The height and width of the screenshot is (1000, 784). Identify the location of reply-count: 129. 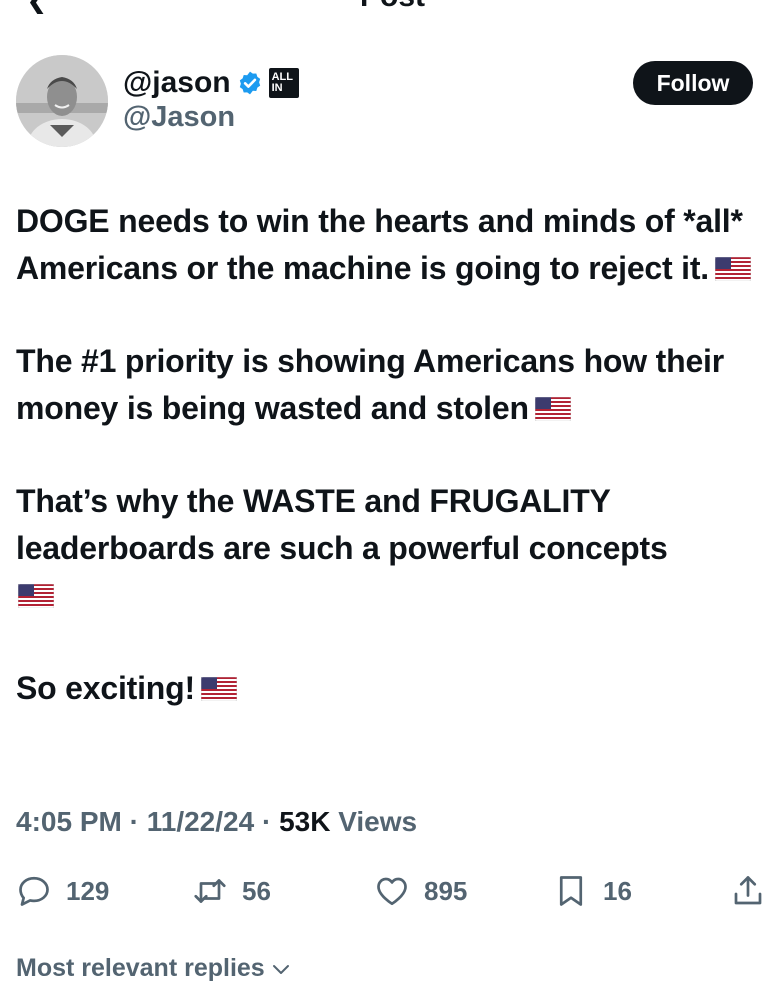
(88, 890).